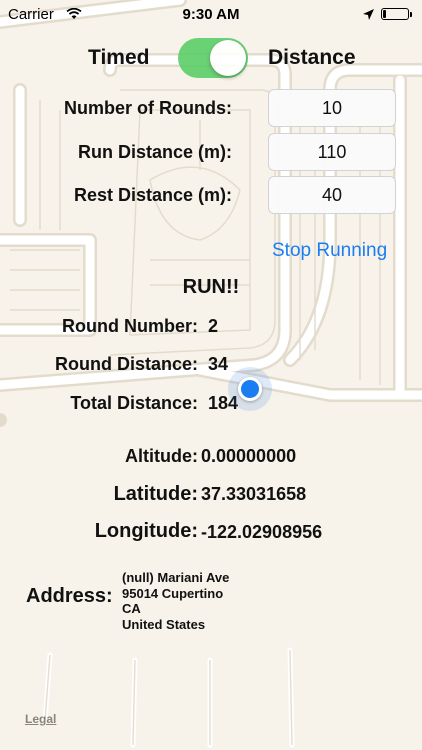 The image size is (422, 750). What do you see at coordinates (211, 287) in the screenshot?
I see `run-status: RUN!!` at bounding box center [211, 287].